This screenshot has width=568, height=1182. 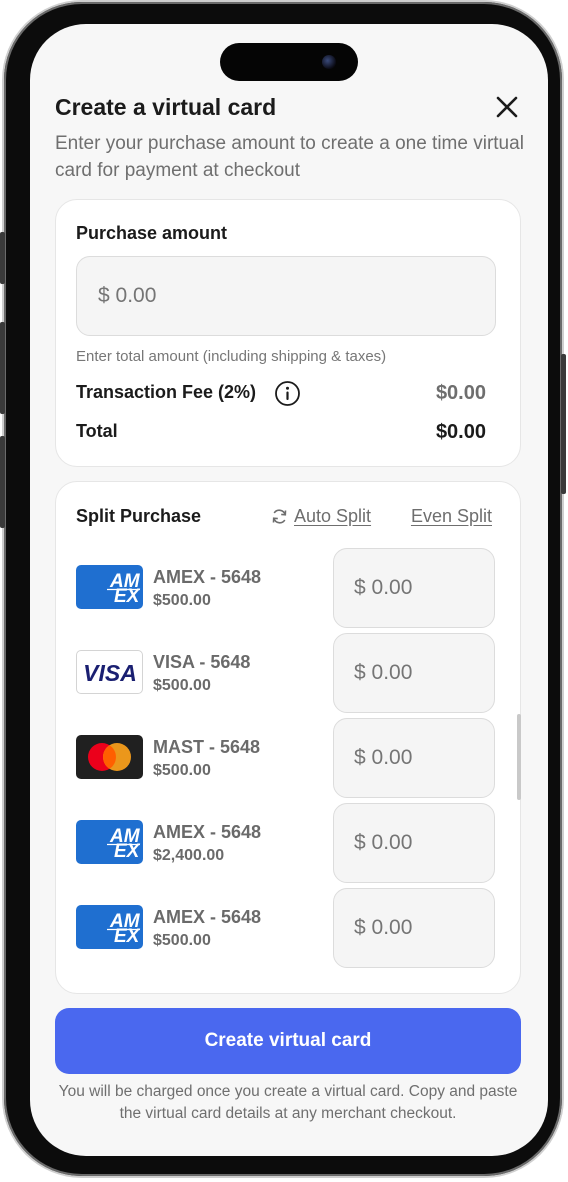 I want to click on info-icon, so click(x=287, y=393).